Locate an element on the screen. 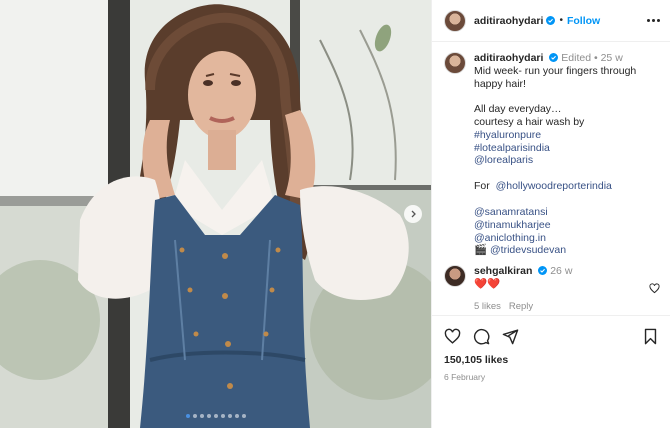  mention-link: @sanamratansi is located at coordinates (566, 212).